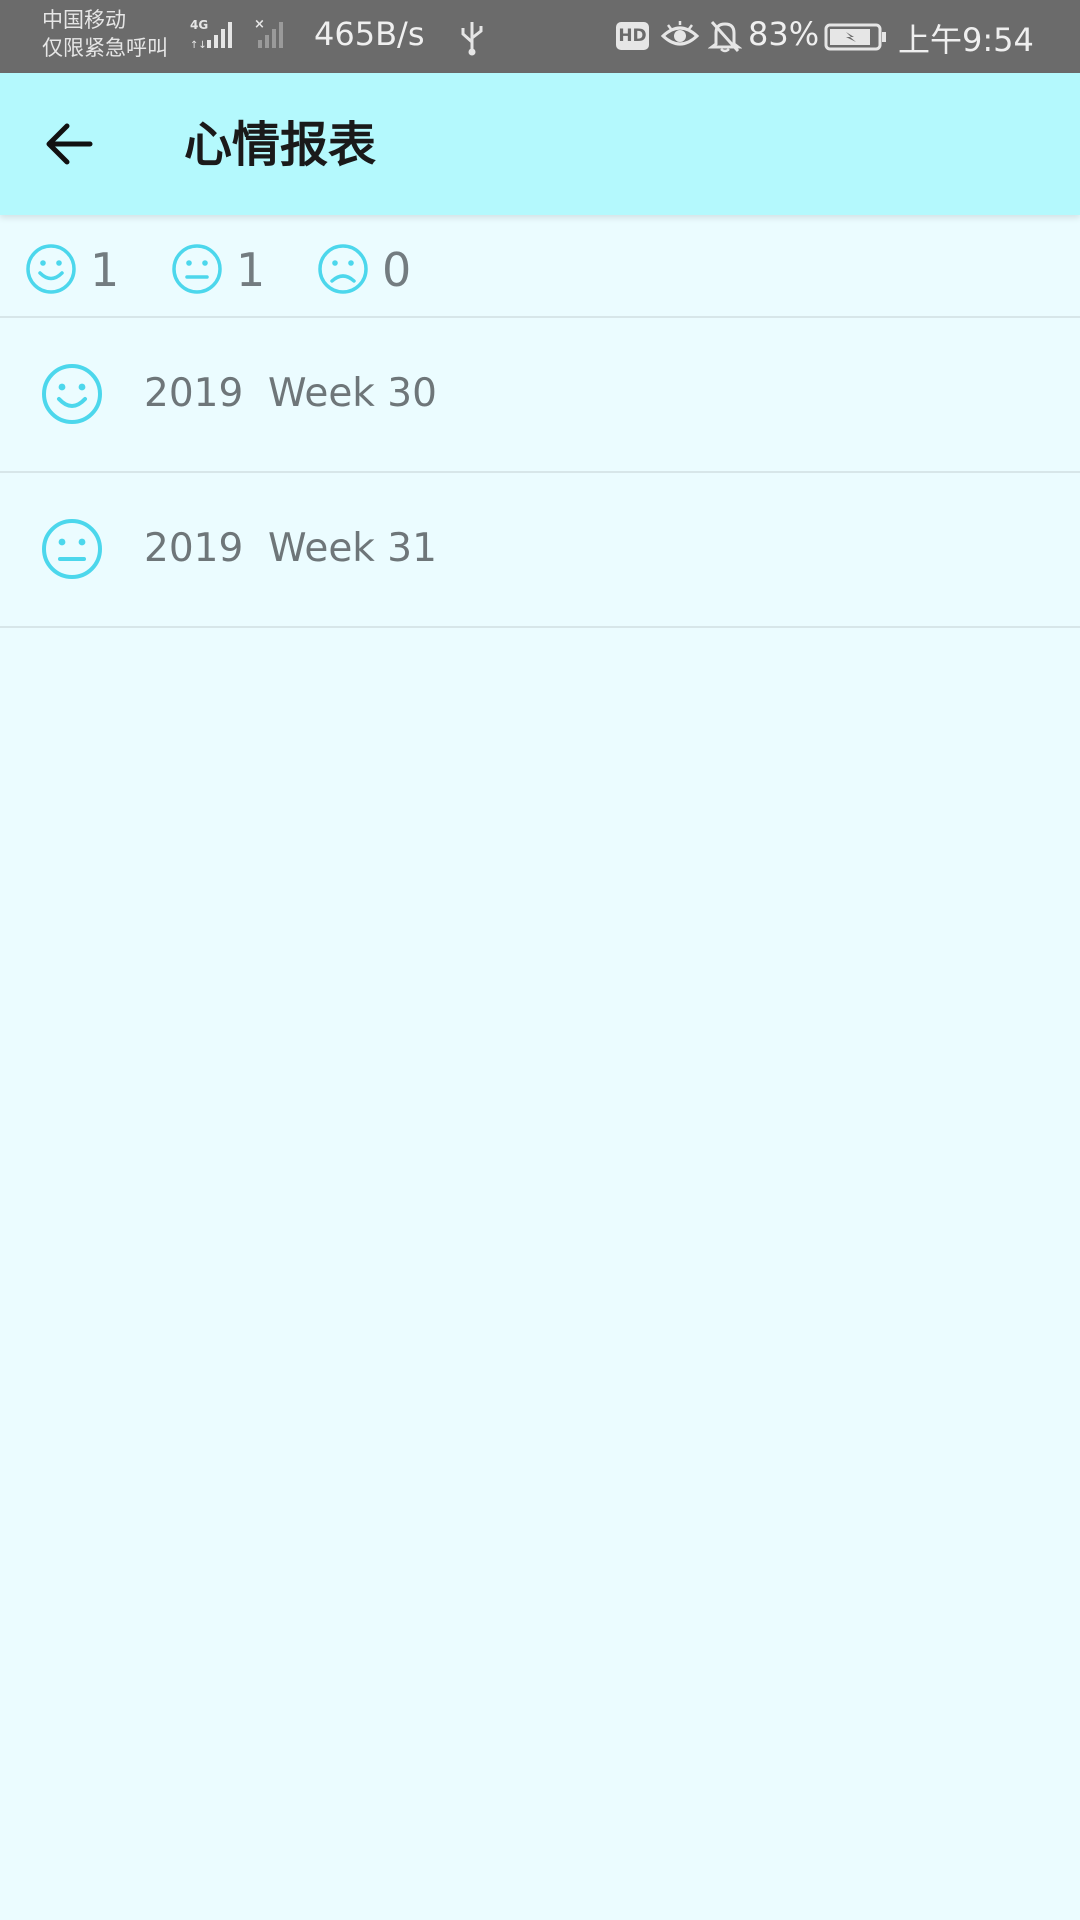 The height and width of the screenshot is (1920, 1080). What do you see at coordinates (251, 270) in the screenshot?
I see `neutral-count: 1` at bounding box center [251, 270].